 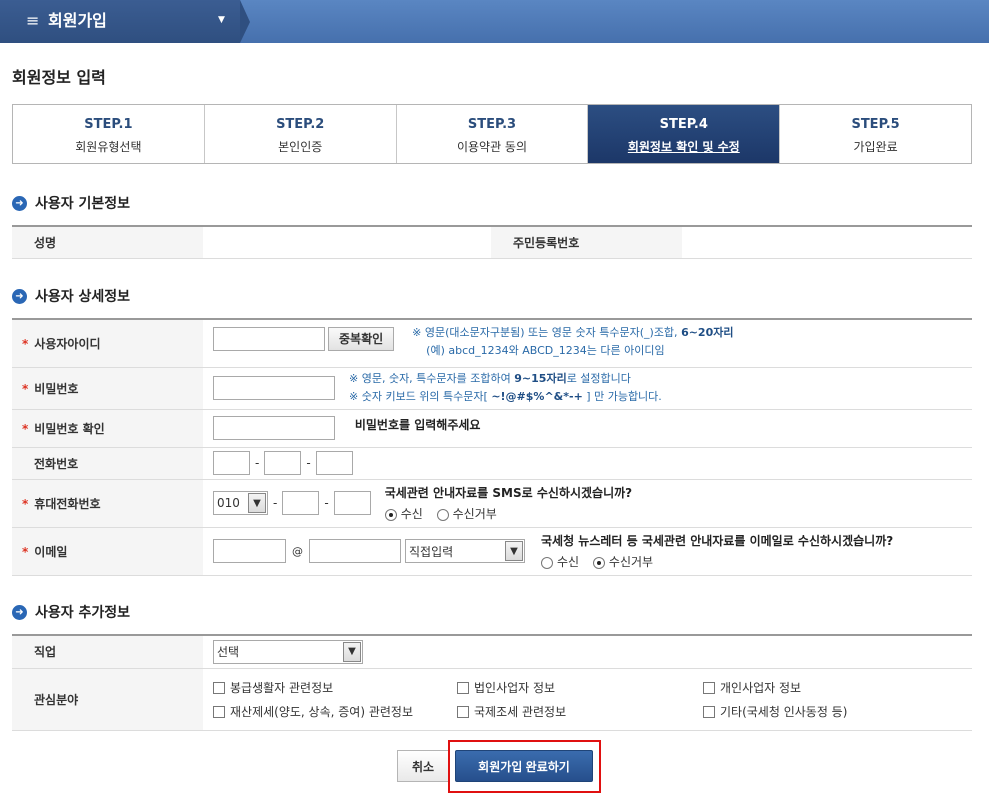 What do you see at coordinates (334, 463) in the screenshot?
I see `phone-last-input` at bounding box center [334, 463].